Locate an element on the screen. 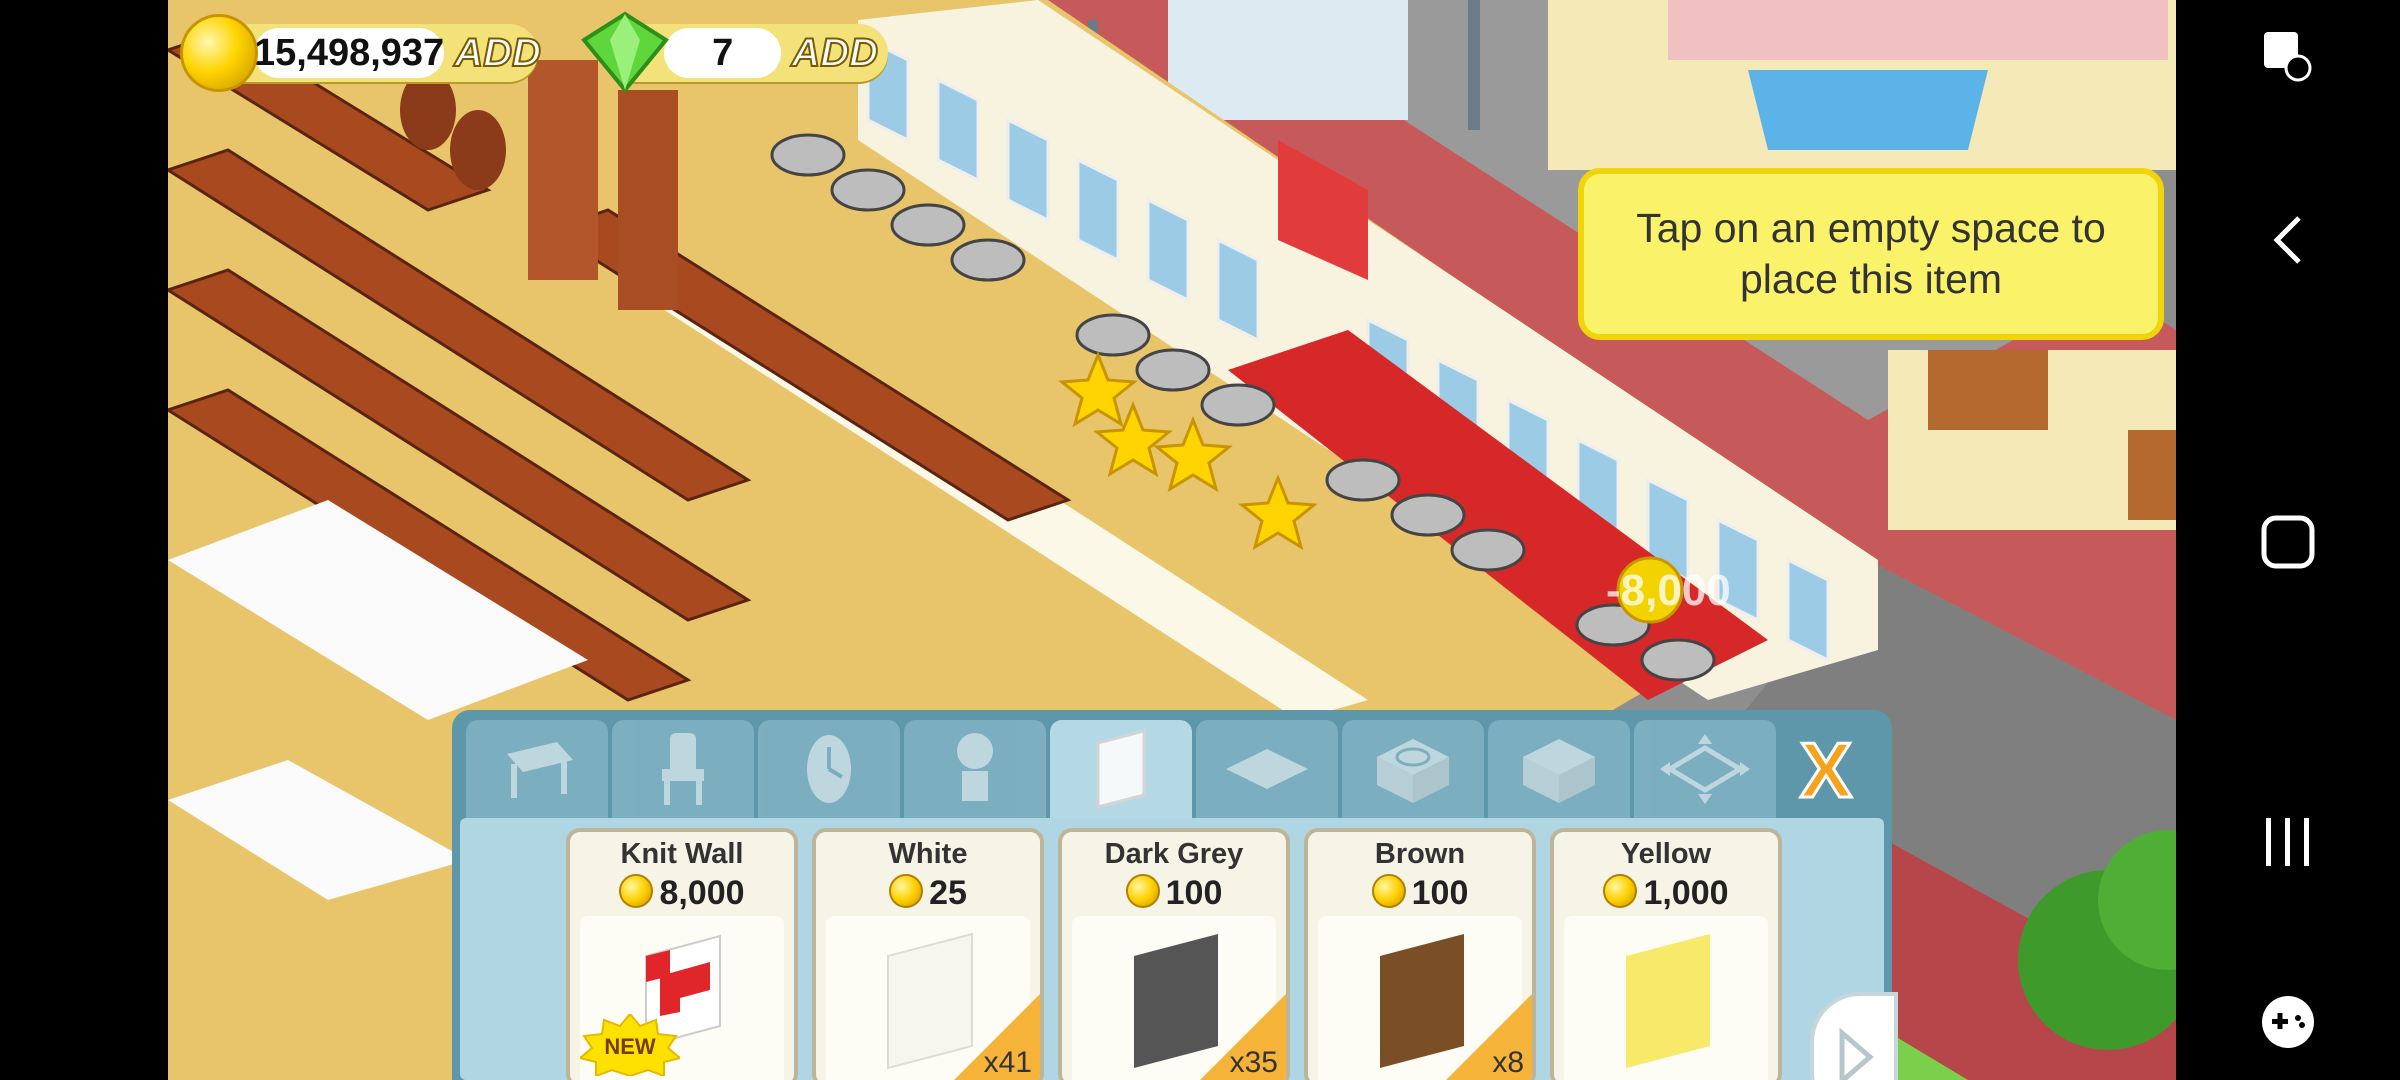  close-icon: X is located at coordinates (1825, 769).